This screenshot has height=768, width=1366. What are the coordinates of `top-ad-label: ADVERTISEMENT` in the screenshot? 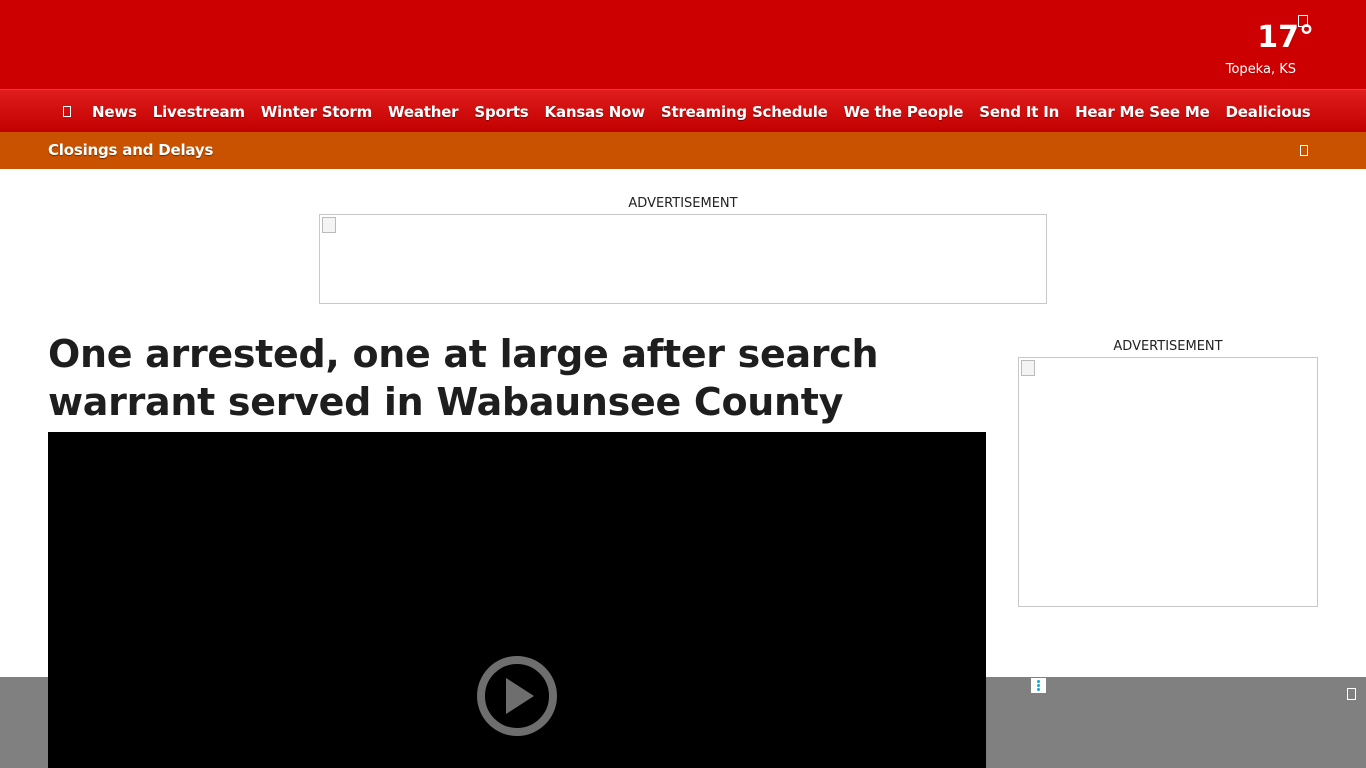 It's located at (683, 203).